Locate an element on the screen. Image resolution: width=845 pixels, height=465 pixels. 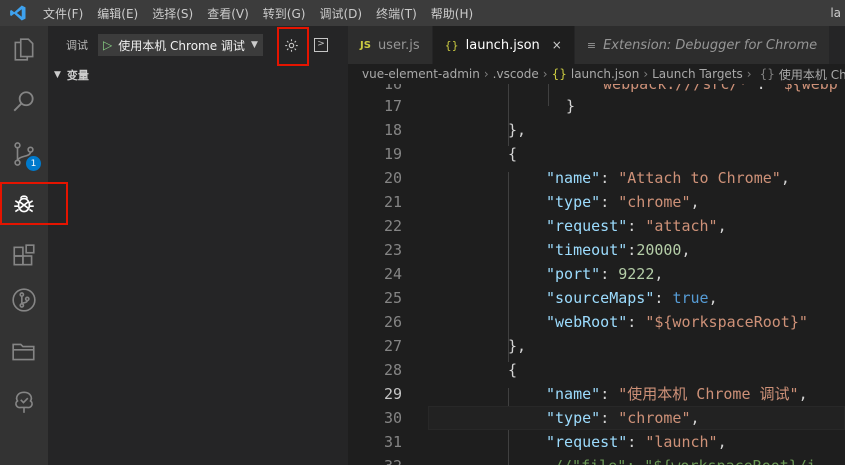
menu-terminal: 终端(T) is located at coordinates (396, 13).